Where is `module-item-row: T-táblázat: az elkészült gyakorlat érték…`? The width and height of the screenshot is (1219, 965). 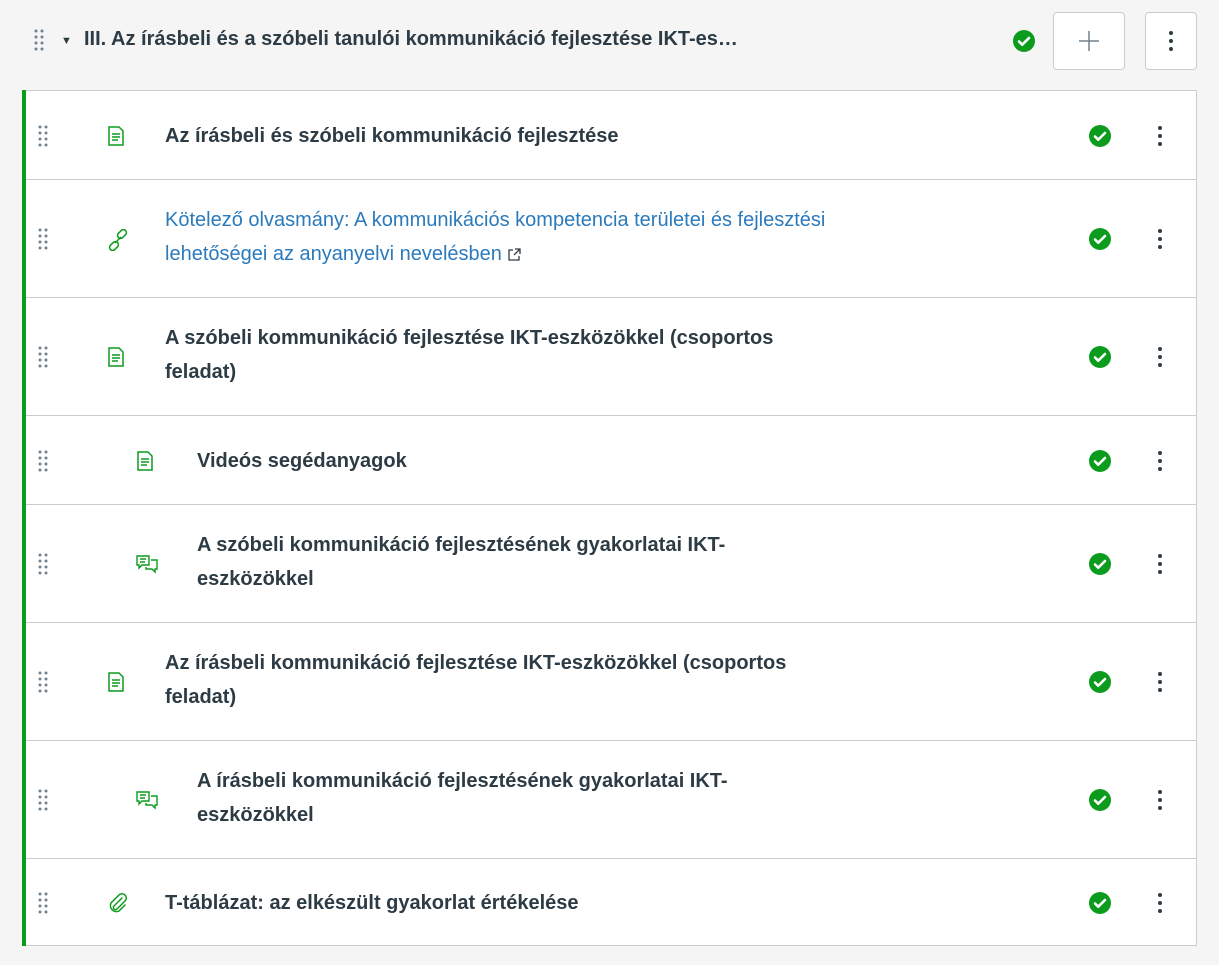
module-item-row: T-táblázat: az elkészült gyakorlat érték… is located at coordinates (609, 902).